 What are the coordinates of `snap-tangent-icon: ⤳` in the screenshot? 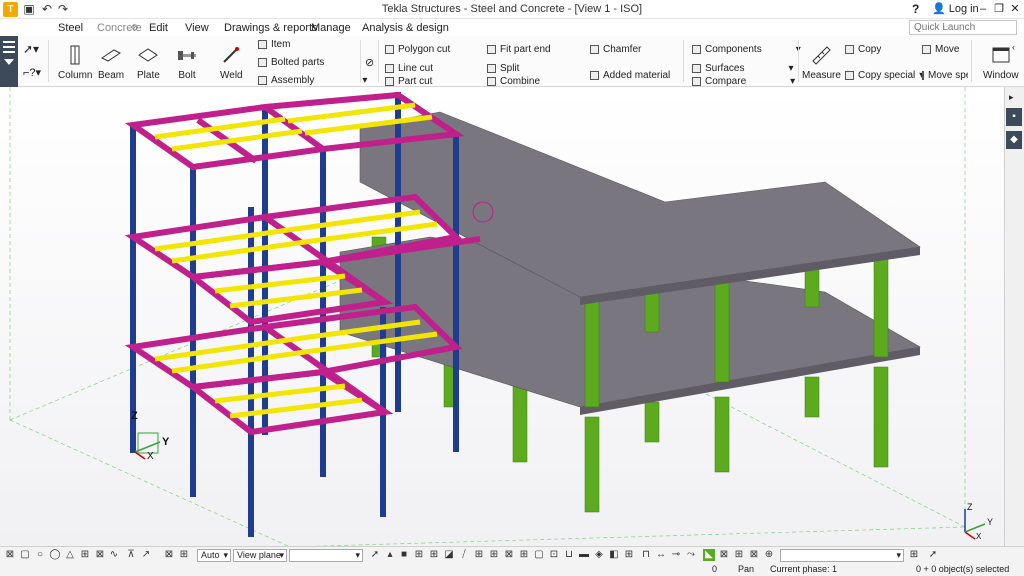 It's located at (691, 555).